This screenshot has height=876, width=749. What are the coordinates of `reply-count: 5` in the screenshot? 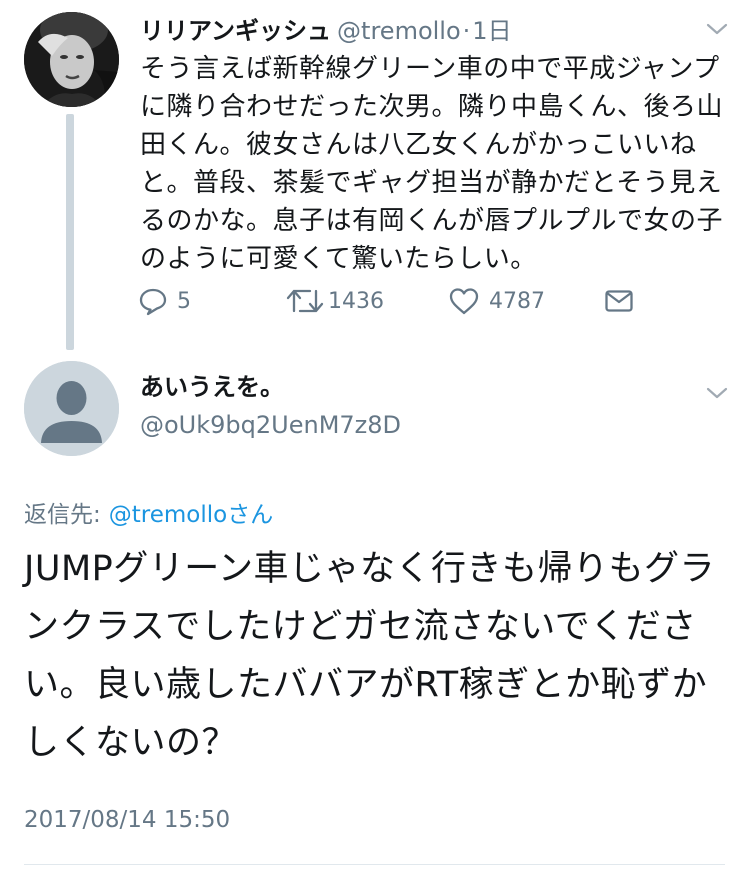 It's located at (184, 301).